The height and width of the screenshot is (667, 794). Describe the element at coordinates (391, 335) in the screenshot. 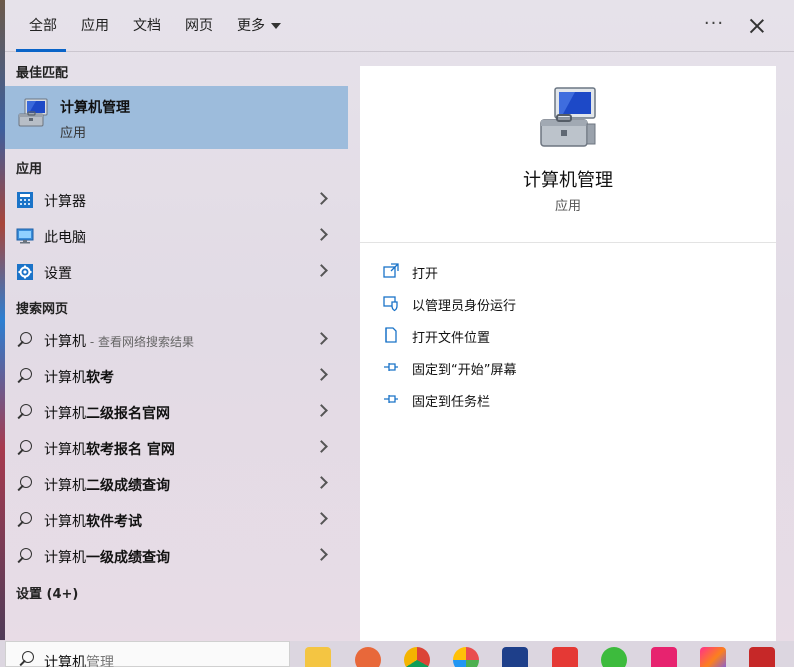

I see `file-location-icon` at that location.